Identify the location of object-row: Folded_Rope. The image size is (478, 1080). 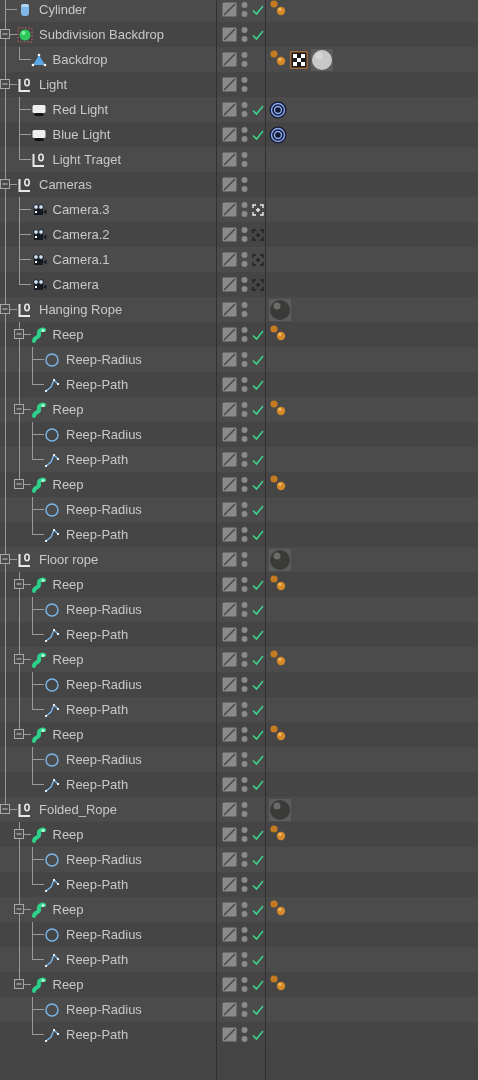
(239, 809).